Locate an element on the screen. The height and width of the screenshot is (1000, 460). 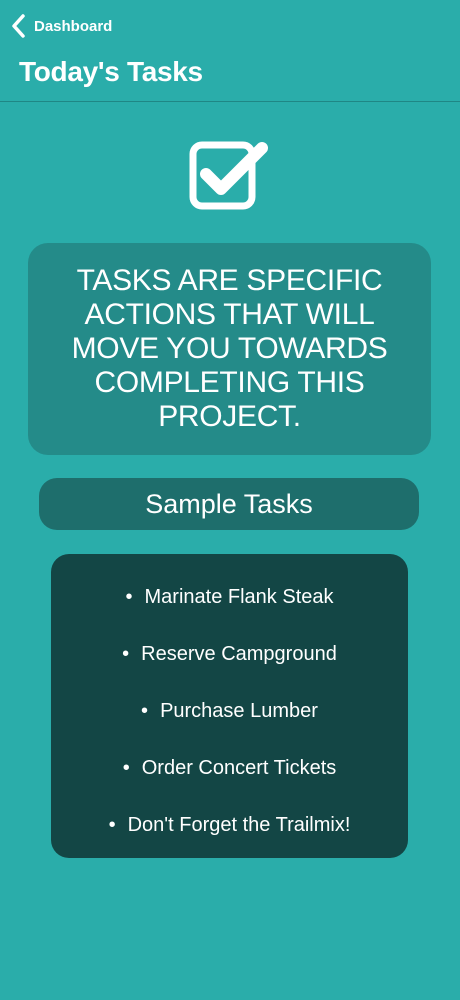
task-label: Marinate Flank Steak is located at coordinates (239, 597).